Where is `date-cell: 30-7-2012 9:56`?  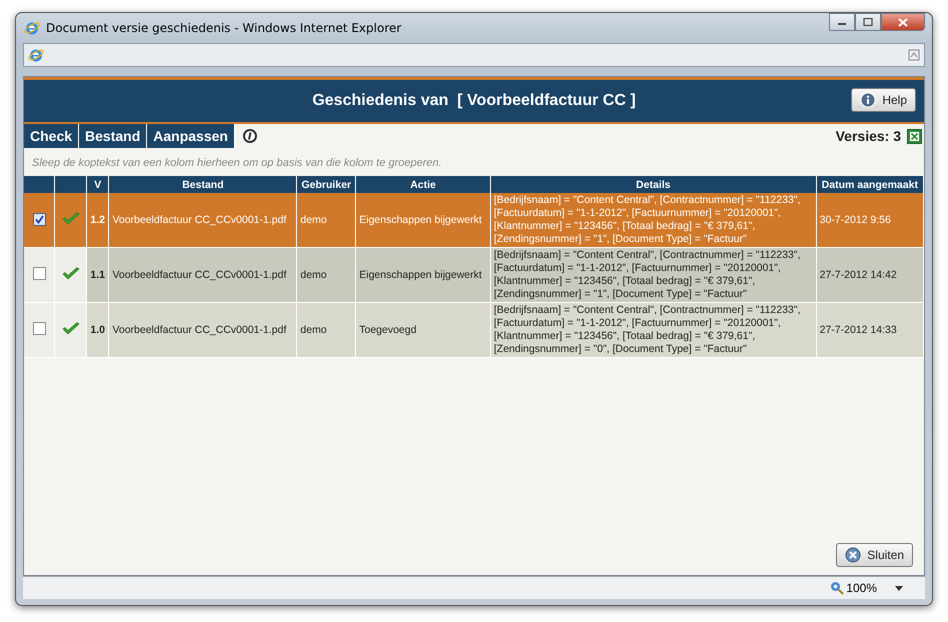 date-cell: 30-7-2012 9:56 is located at coordinates (855, 220).